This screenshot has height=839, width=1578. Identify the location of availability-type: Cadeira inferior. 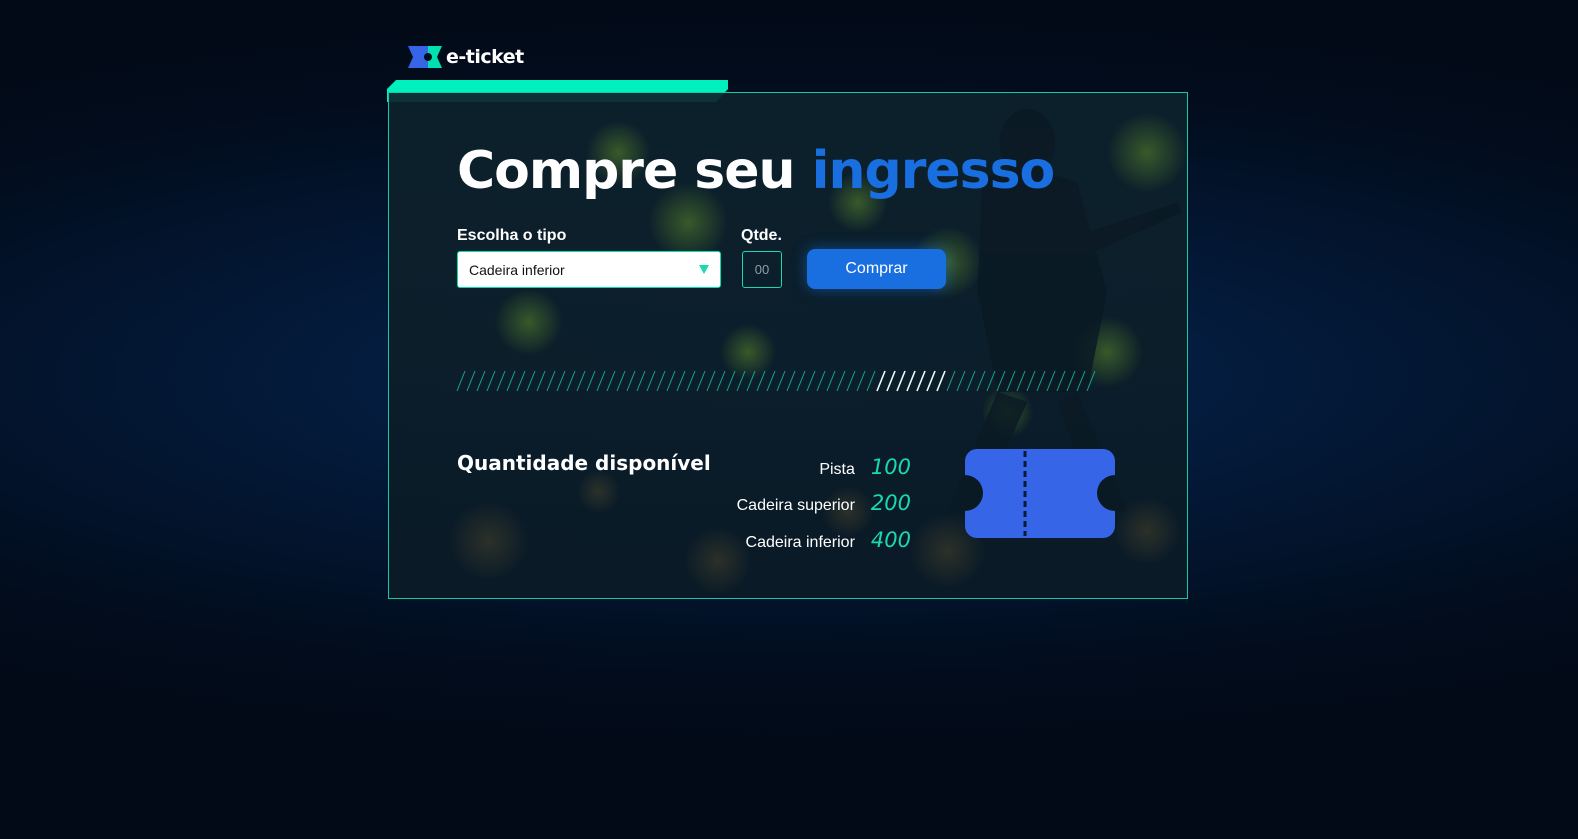
(800, 542).